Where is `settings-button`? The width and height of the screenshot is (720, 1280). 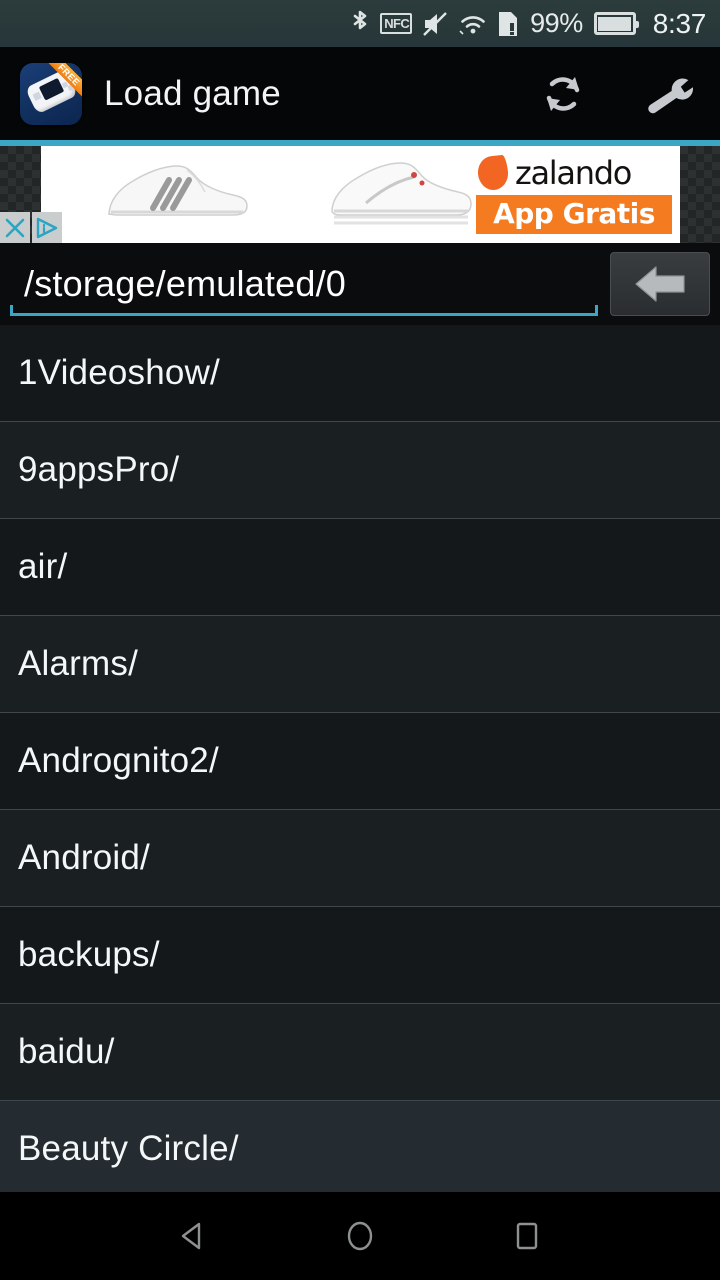 settings-button is located at coordinates (667, 94).